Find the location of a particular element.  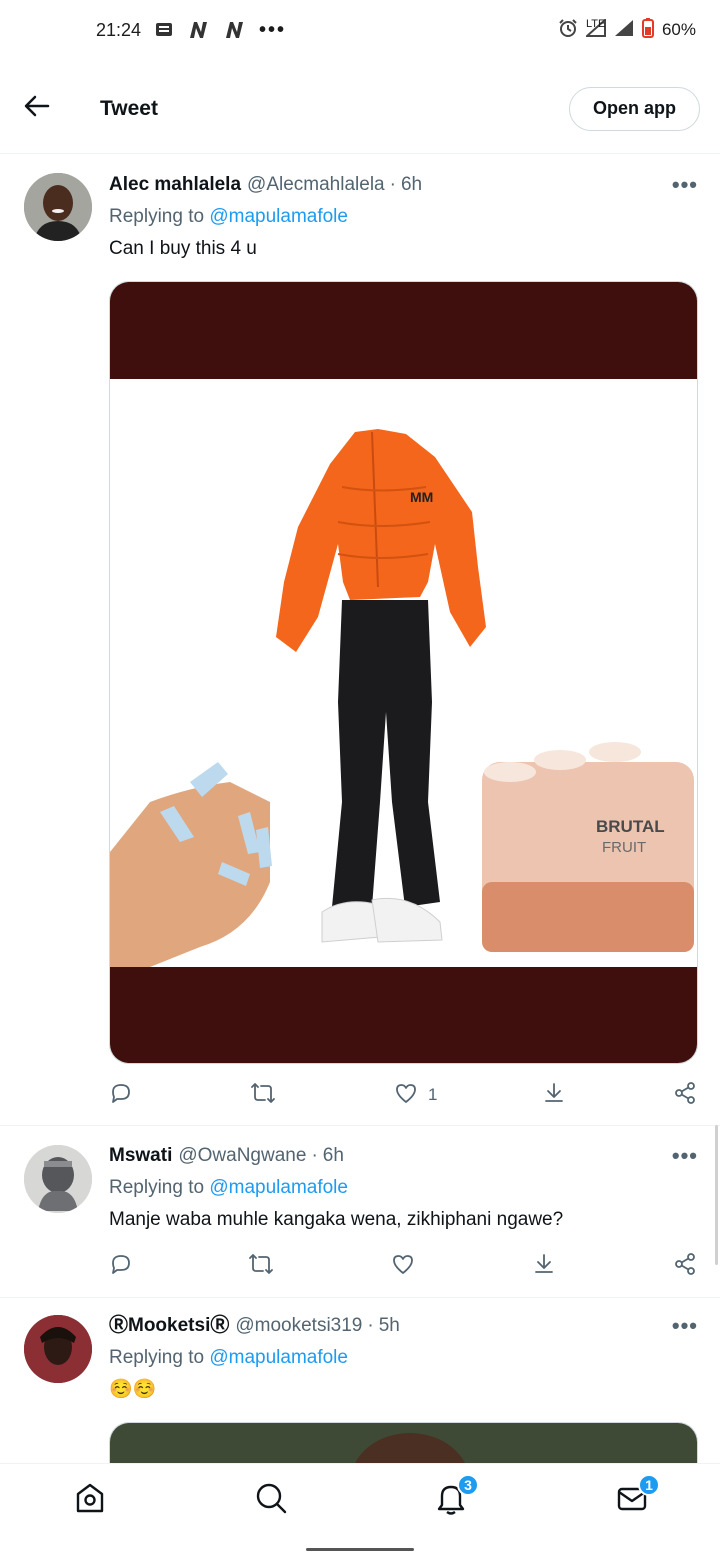

tweet-text: ☺️☺️ is located at coordinates (133, 1389).